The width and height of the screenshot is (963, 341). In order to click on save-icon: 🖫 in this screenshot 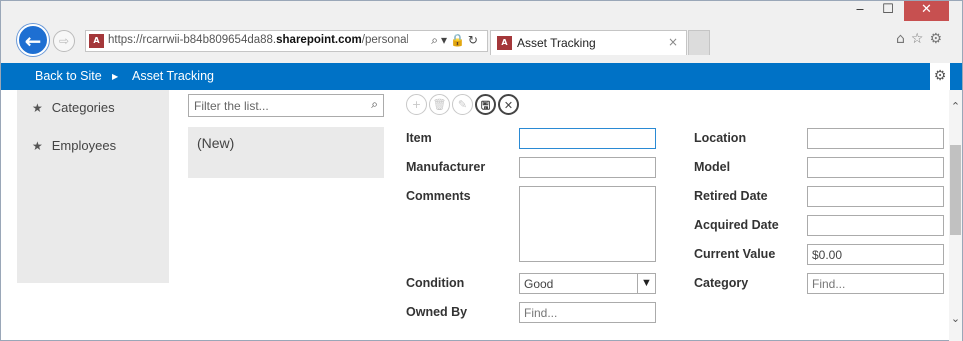, I will do `click(485, 104)`.